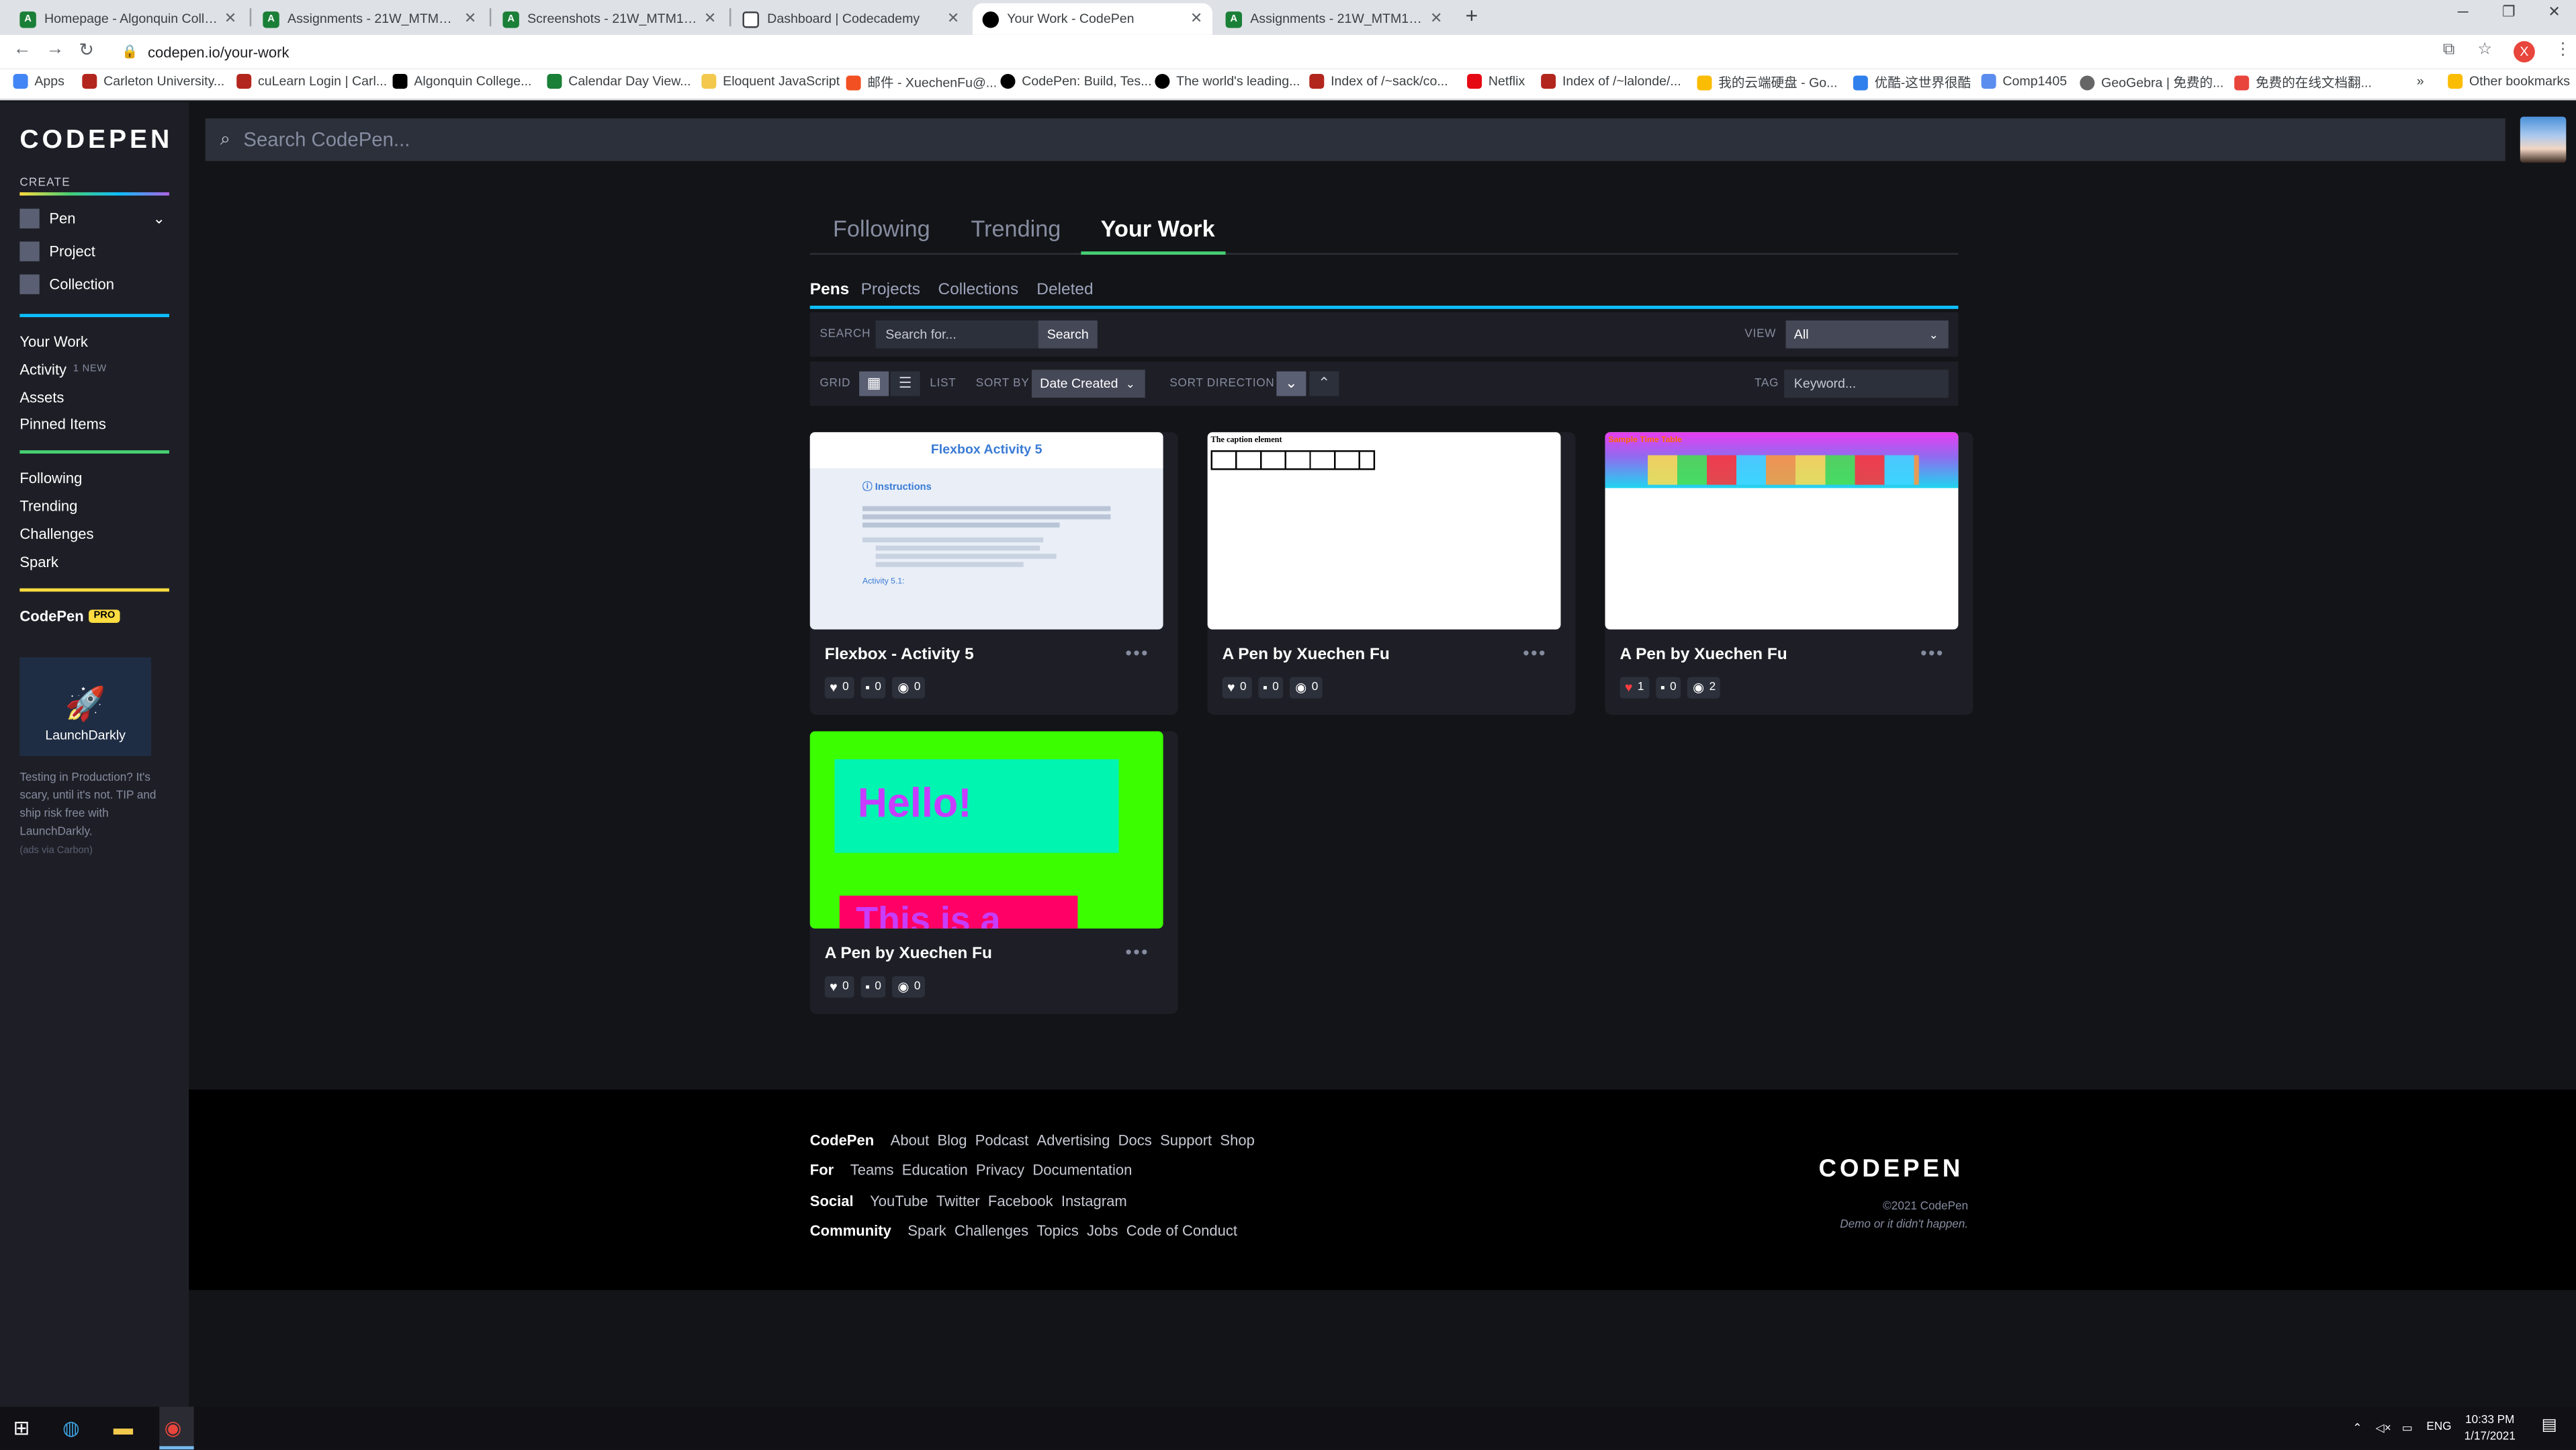  I want to click on minimize-icon: ─, so click(2464, 11).